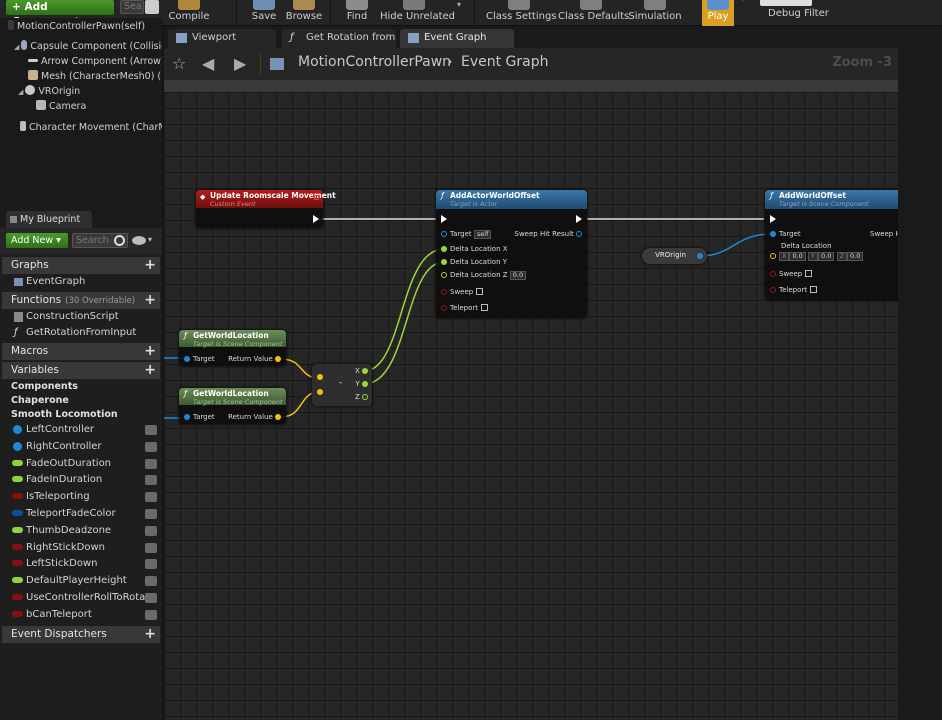  What do you see at coordinates (342, 385) in the screenshot?
I see `vector-subtract-node: - X Y Z` at bounding box center [342, 385].